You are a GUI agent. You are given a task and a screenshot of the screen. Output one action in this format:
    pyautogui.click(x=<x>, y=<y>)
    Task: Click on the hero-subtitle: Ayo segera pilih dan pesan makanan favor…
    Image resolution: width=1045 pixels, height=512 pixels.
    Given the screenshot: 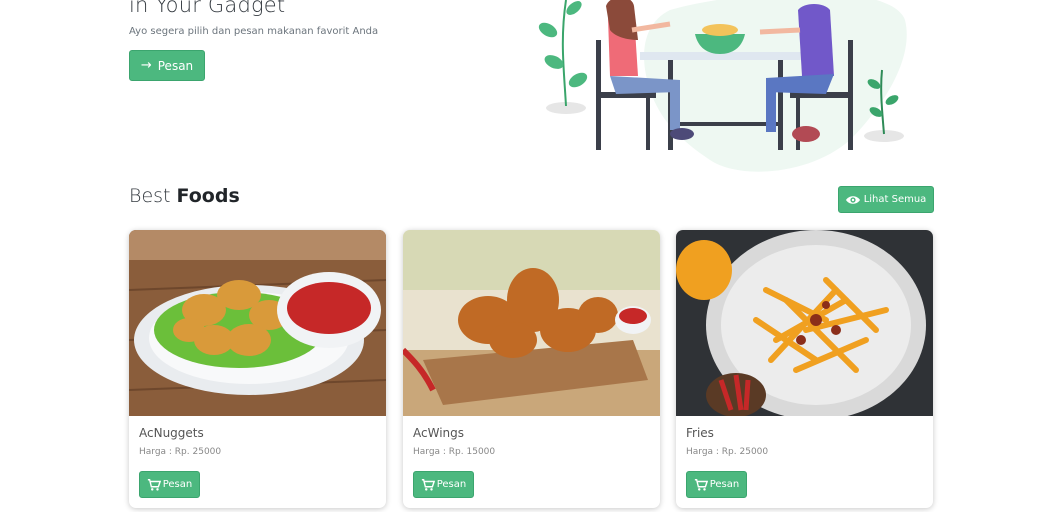 What is the action you would take?
    pyautogui.click(x=254, y=31)
    